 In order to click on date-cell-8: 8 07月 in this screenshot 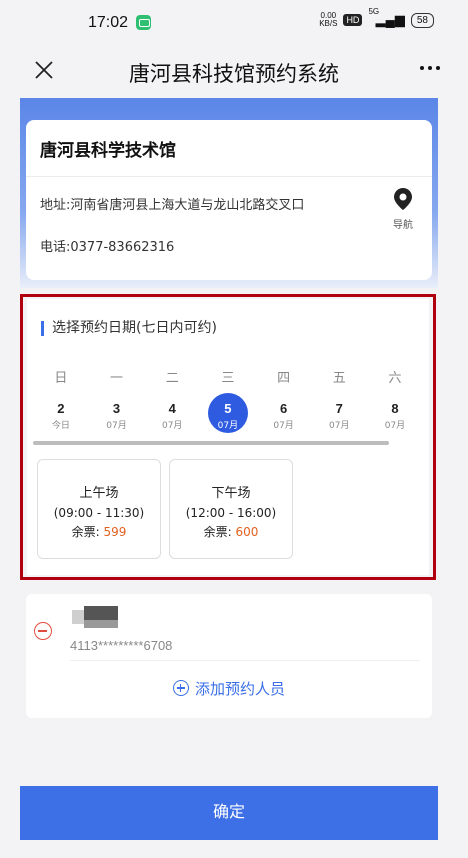, I will do `click(395, 418)`.